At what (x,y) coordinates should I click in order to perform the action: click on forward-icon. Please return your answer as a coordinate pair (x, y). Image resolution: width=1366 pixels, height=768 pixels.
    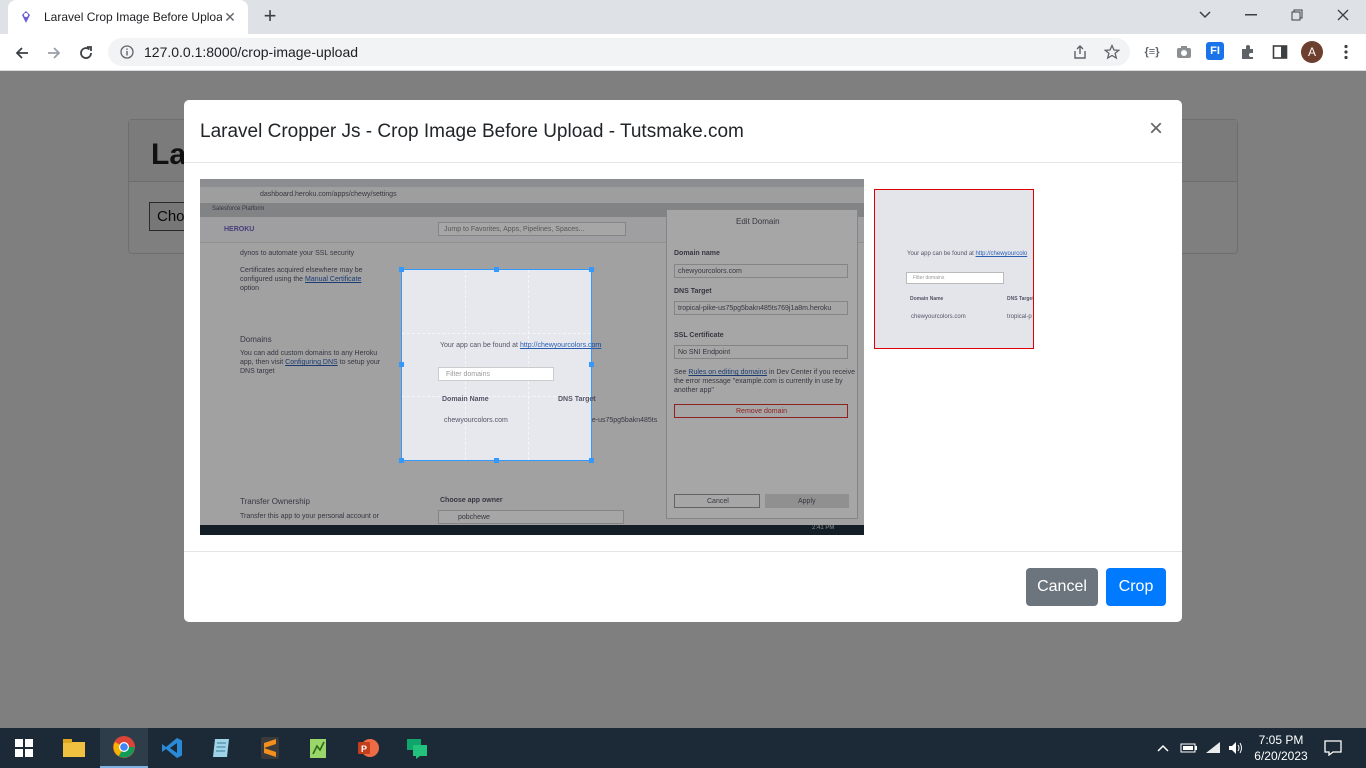
    Looking at the image, I should click on (54, 53).